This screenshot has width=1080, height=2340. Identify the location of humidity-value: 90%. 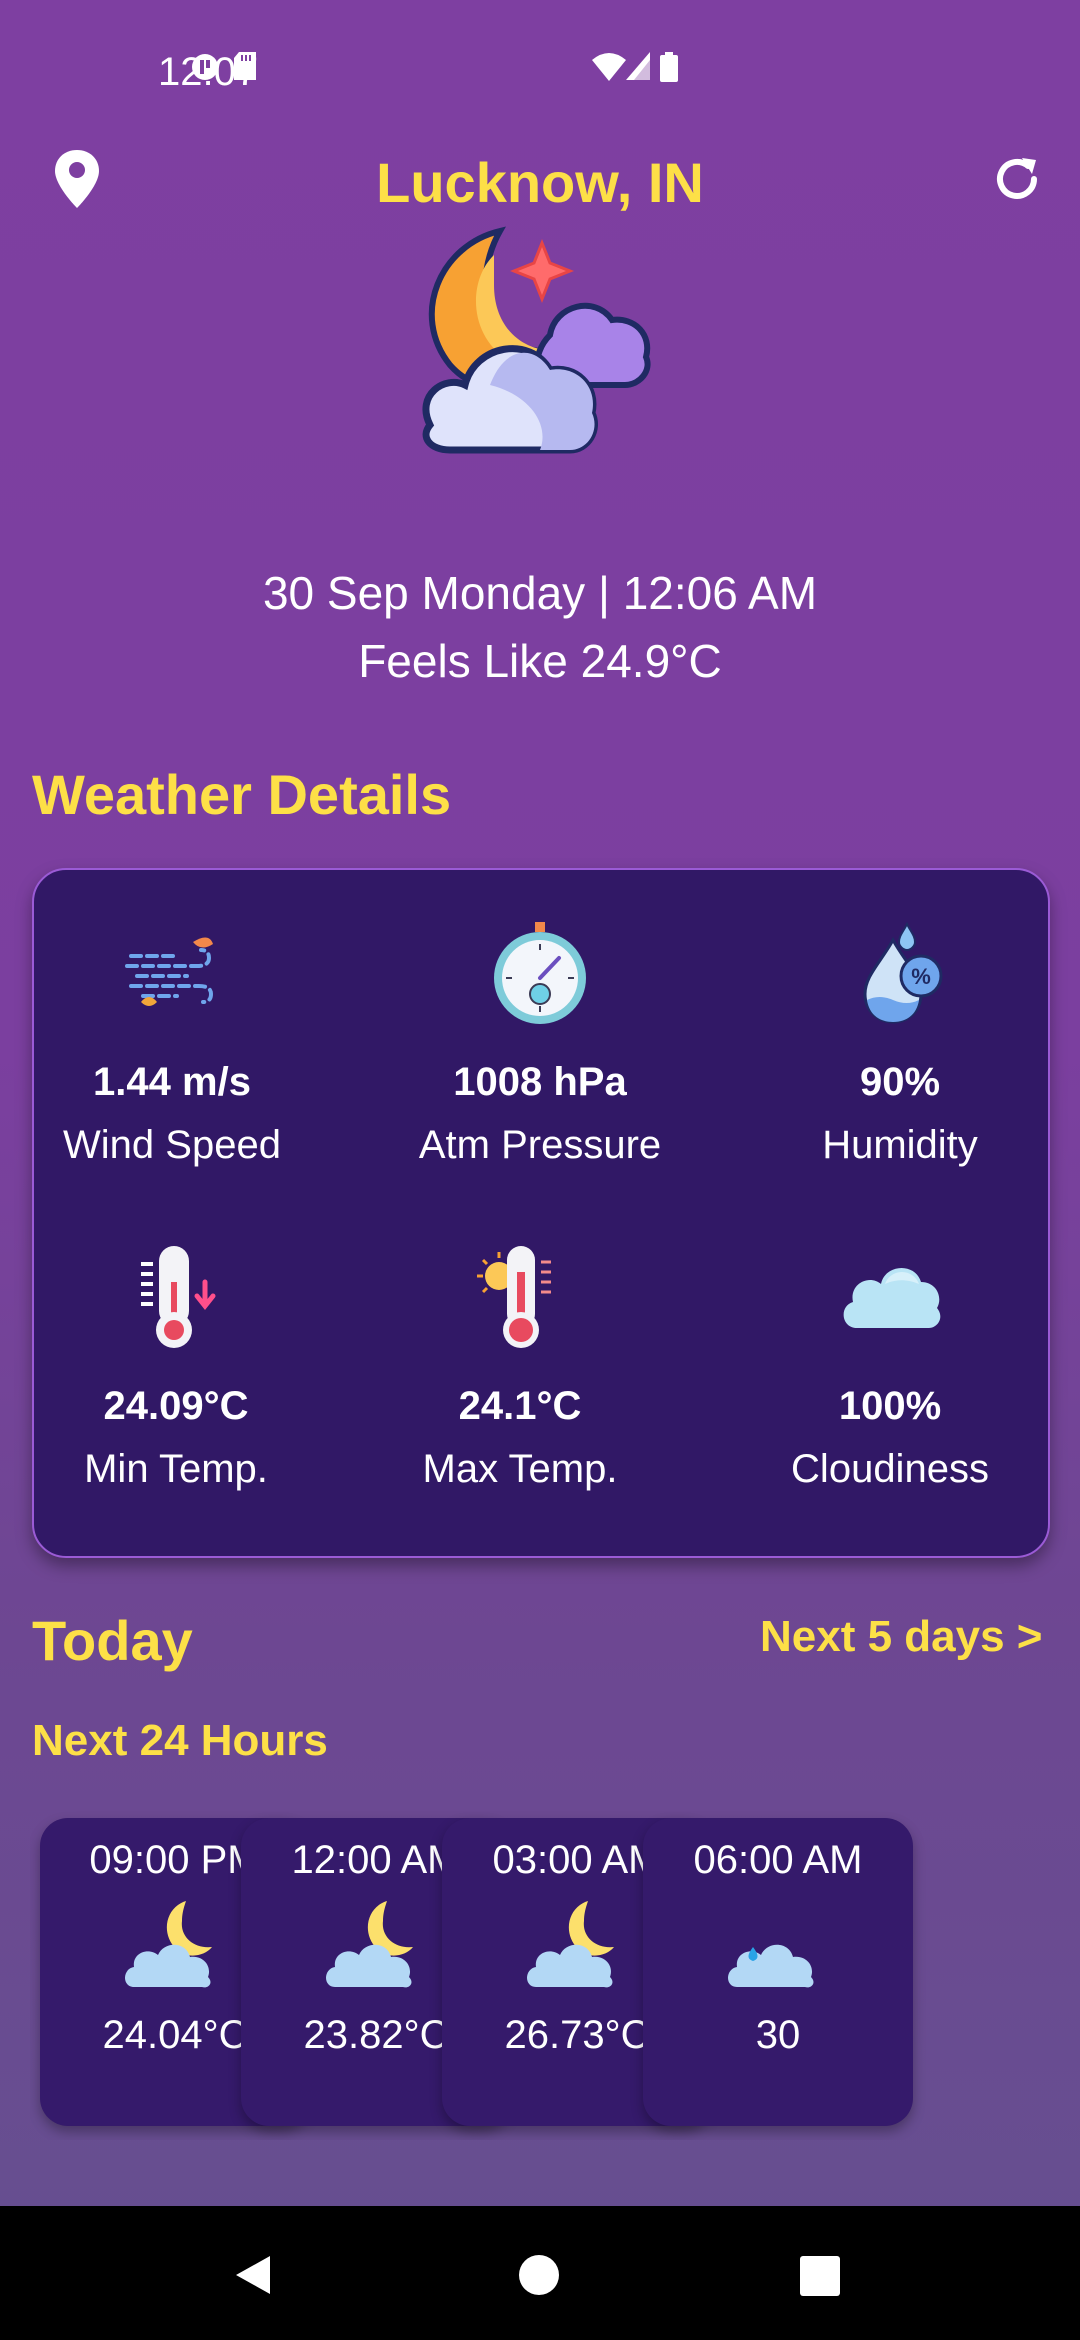
(900, 1082).